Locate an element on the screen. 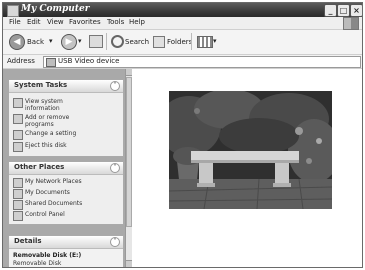 Image resolution: width=365 pixels, height=270 pixels. address-field: USB Video device is located at coordinates (202, 62).